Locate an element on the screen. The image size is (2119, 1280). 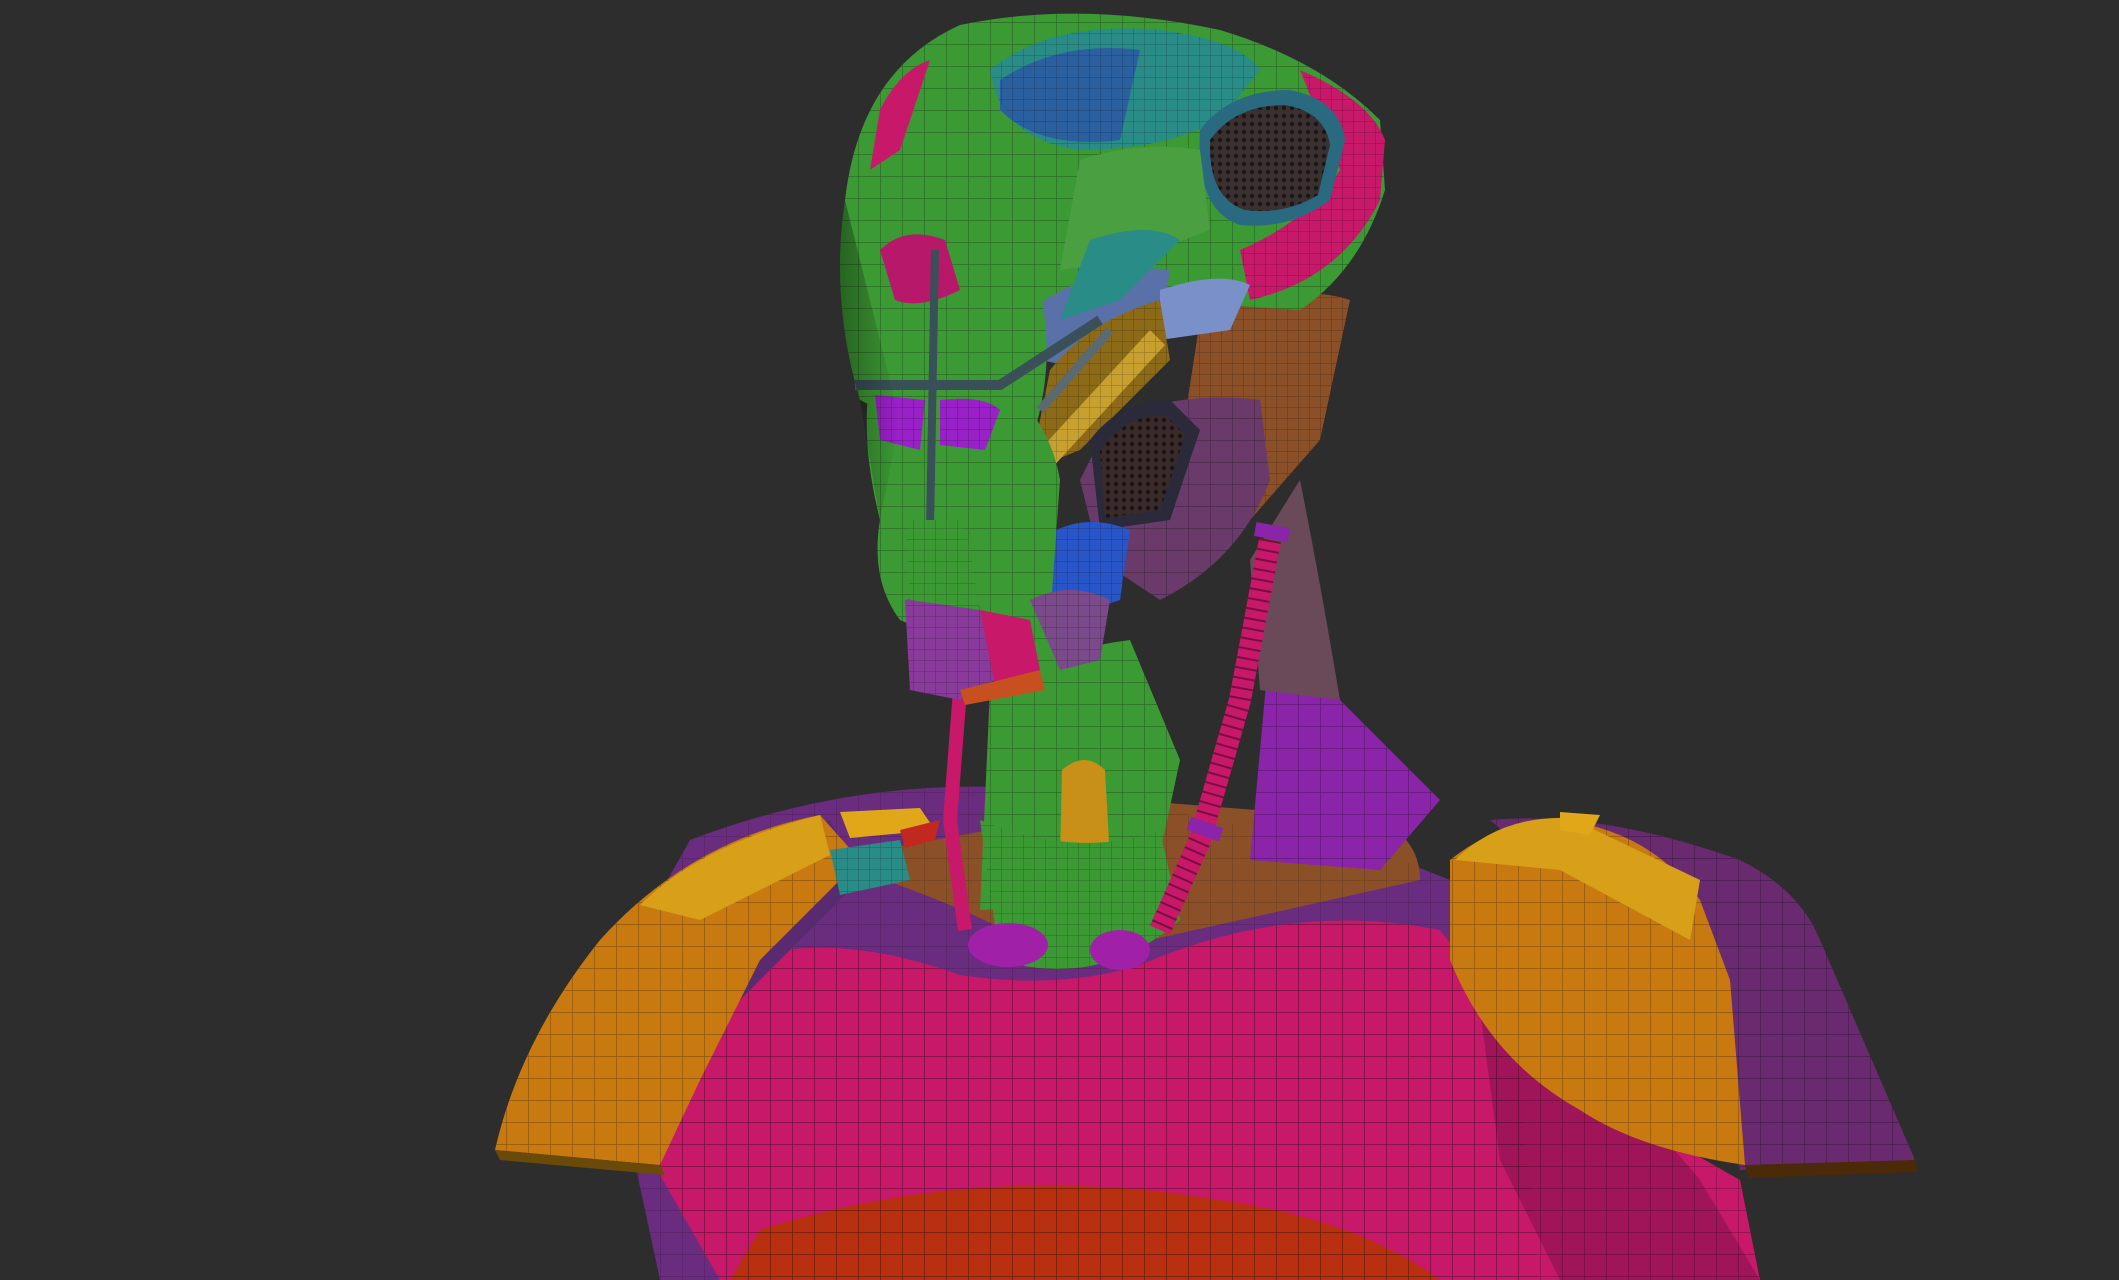
neck-joint-right is located at coordinates (1120, 950).